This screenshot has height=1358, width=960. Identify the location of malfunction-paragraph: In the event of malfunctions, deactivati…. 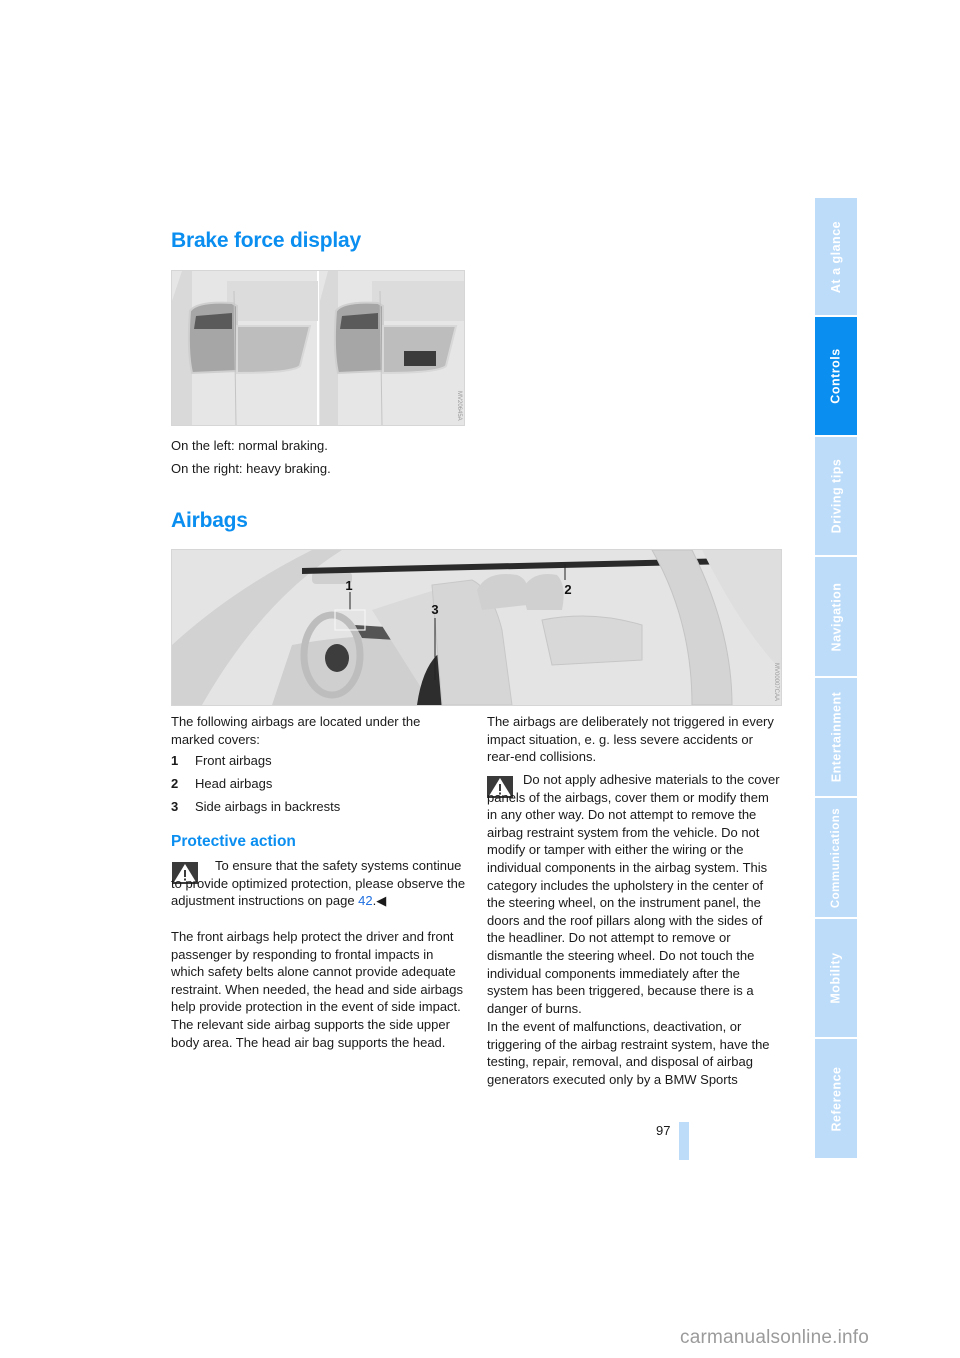
(628, 1053).